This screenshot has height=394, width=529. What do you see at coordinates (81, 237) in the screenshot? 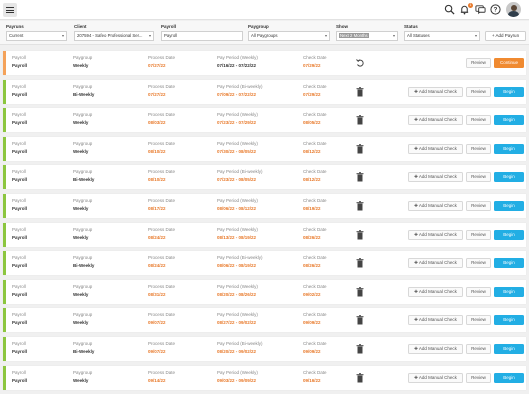
I see `paygroup-value: Weekly` at bounding box center [81, 237].